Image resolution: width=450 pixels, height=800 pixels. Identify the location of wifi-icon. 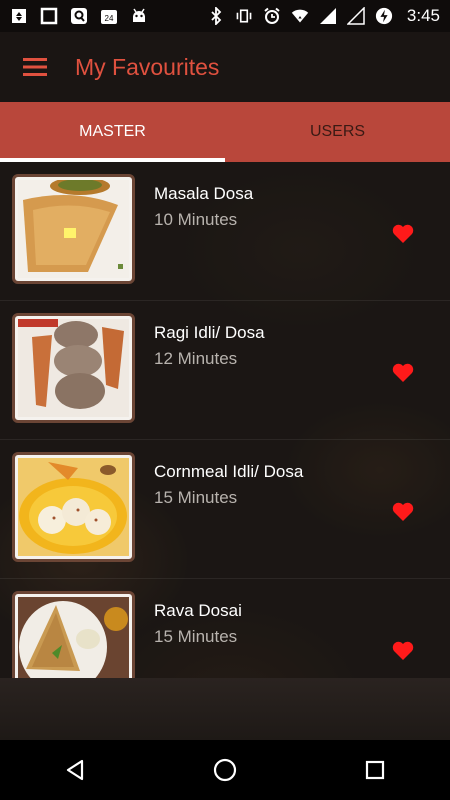
(300, 16).